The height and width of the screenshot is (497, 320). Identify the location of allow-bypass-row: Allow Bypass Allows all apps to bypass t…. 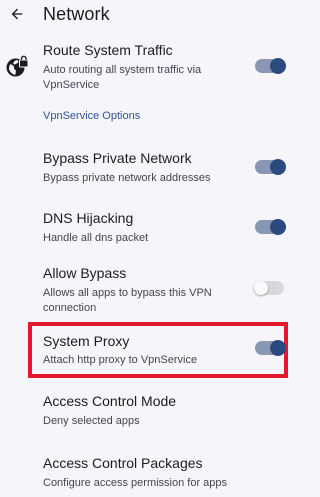
(146, 289).